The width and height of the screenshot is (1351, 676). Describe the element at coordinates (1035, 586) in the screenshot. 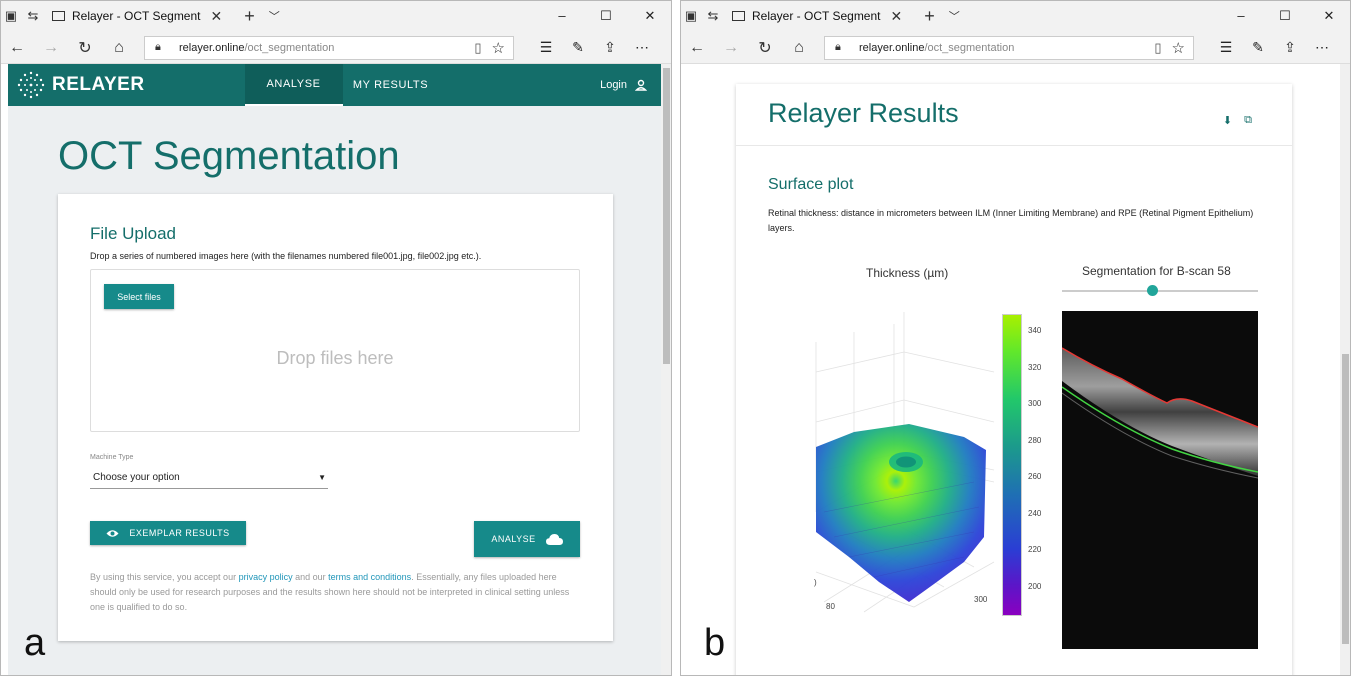

I see `colorbar-tick-label: 200` at that location.